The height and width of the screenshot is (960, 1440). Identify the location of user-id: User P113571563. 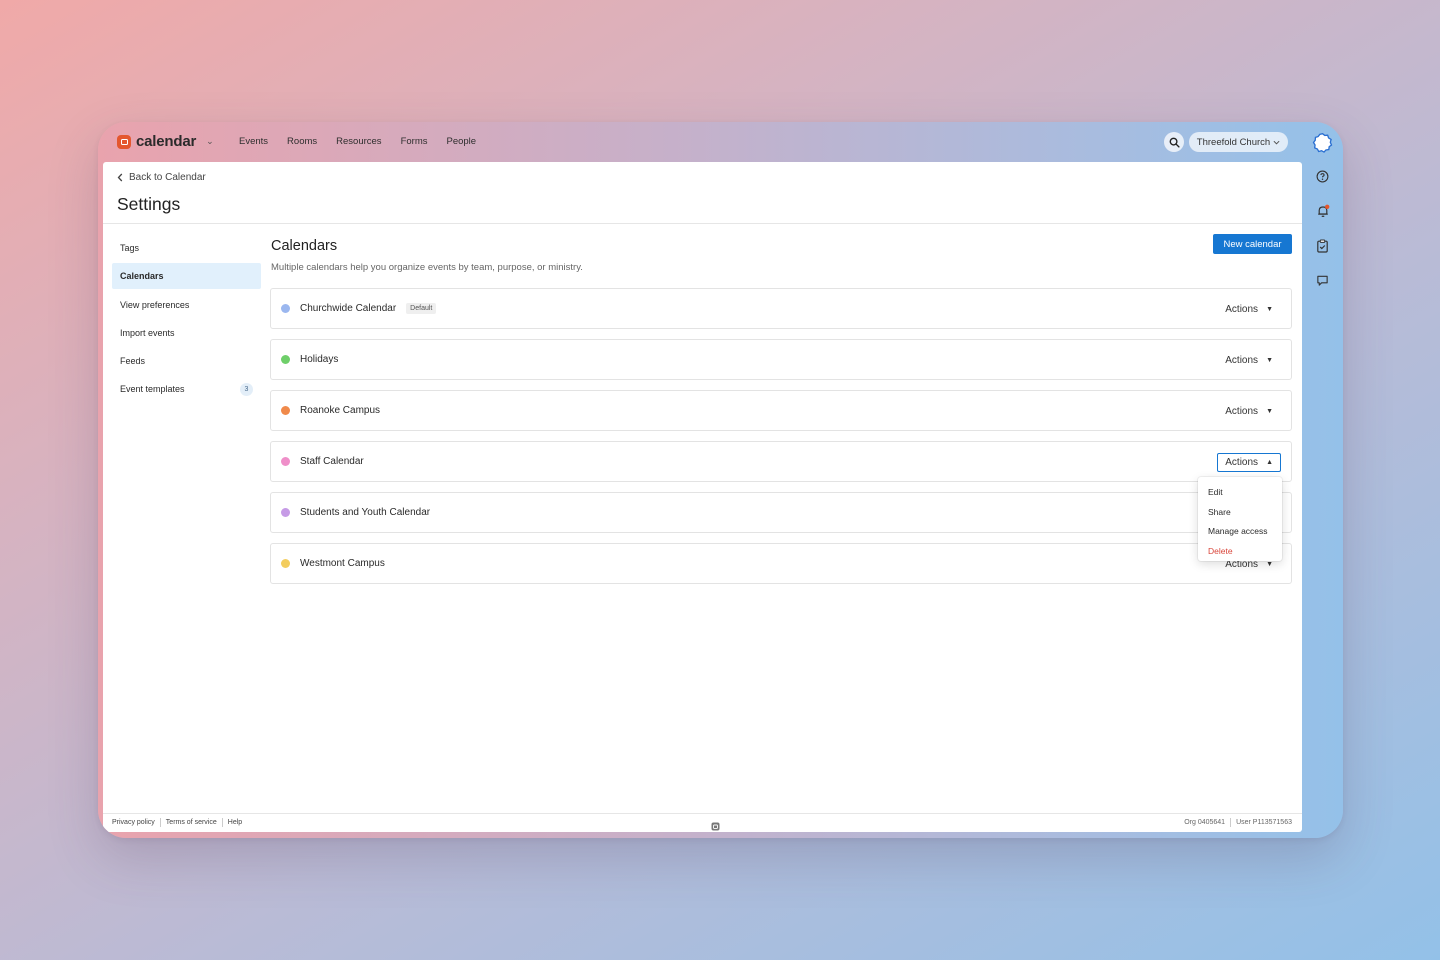
(1264, 822).